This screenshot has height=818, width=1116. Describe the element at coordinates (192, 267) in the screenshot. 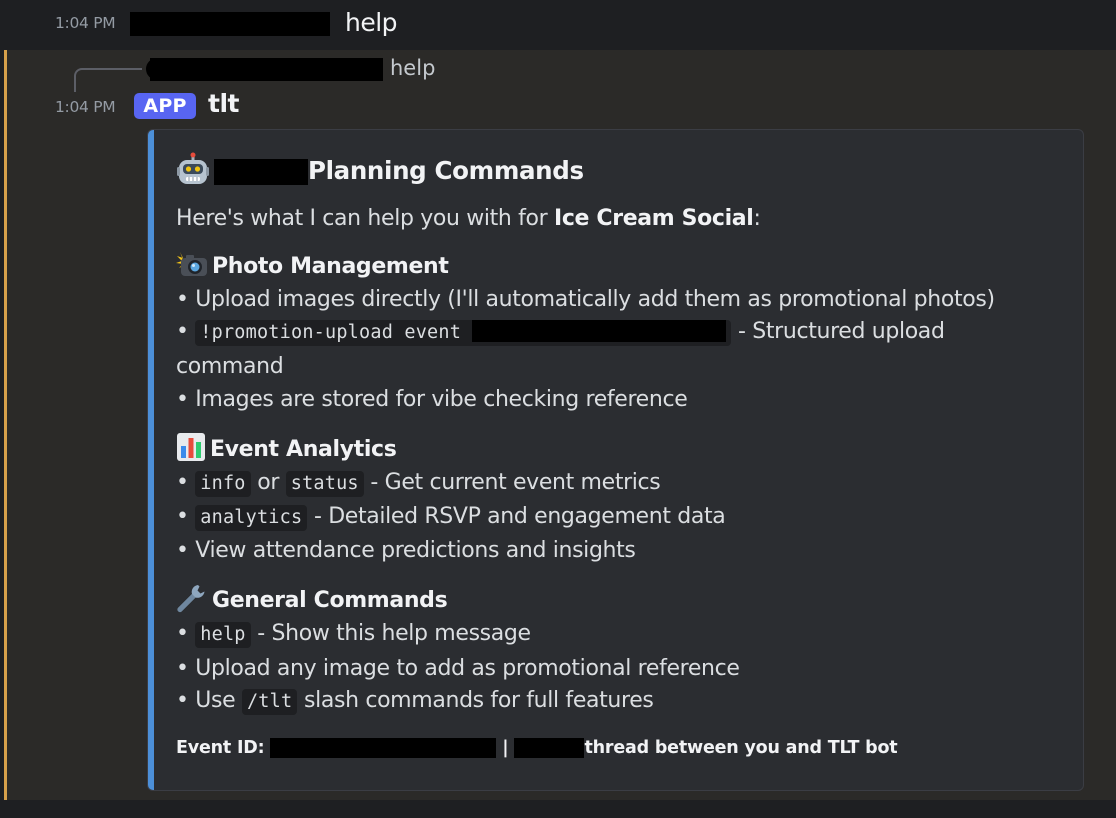

I see `camera-flash-icon` at that location.